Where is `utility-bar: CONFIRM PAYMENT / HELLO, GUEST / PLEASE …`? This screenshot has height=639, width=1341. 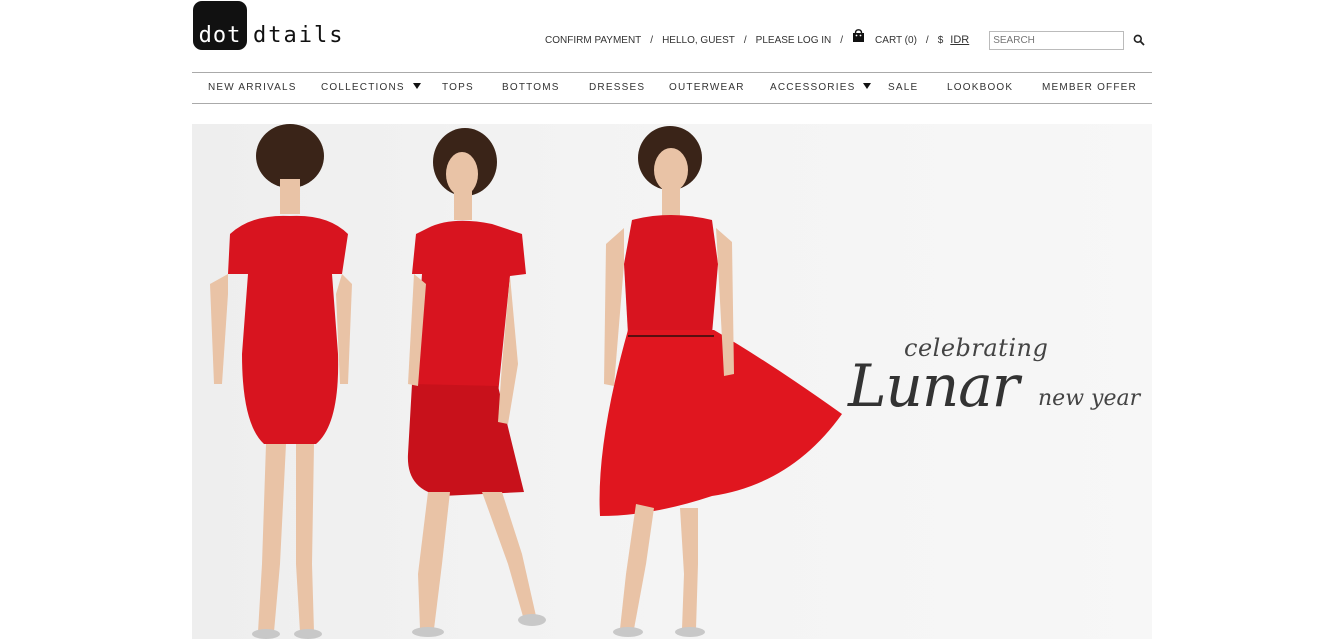 utility-bar: CONFIRM PAYMENT / HELLO, GUEST / PLEASE … is located at coordinates (845, 39).